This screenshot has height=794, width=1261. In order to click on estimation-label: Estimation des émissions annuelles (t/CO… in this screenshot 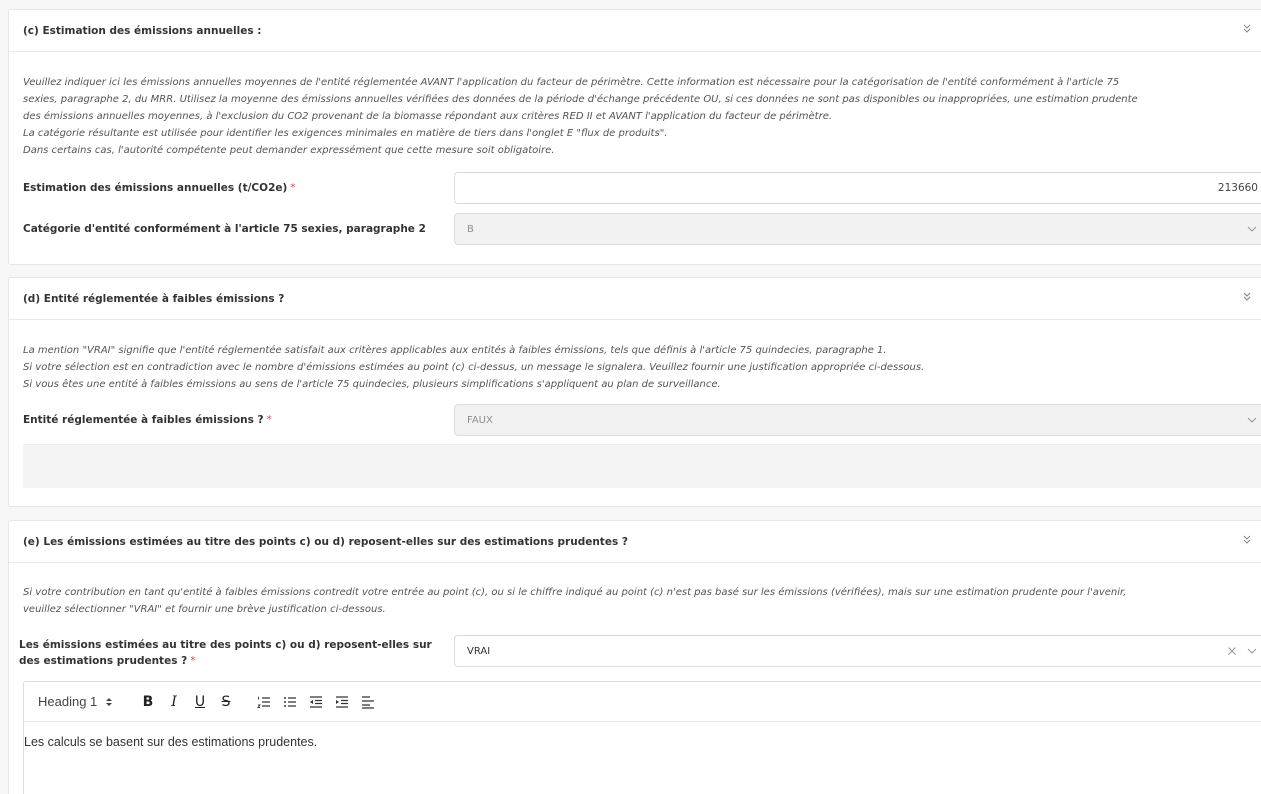, I will do `click(159, 188)`.